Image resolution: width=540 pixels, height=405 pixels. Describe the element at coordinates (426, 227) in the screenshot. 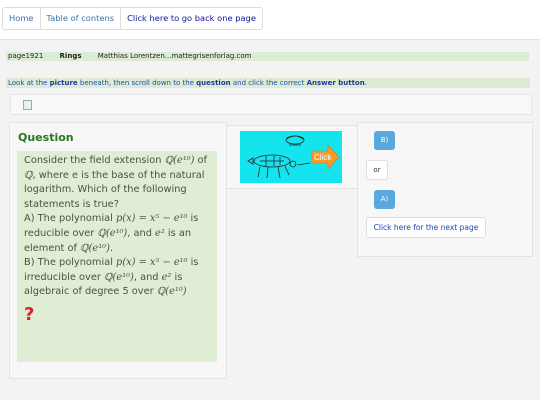

I see `next-page-button: Click here for the next page` at that location.